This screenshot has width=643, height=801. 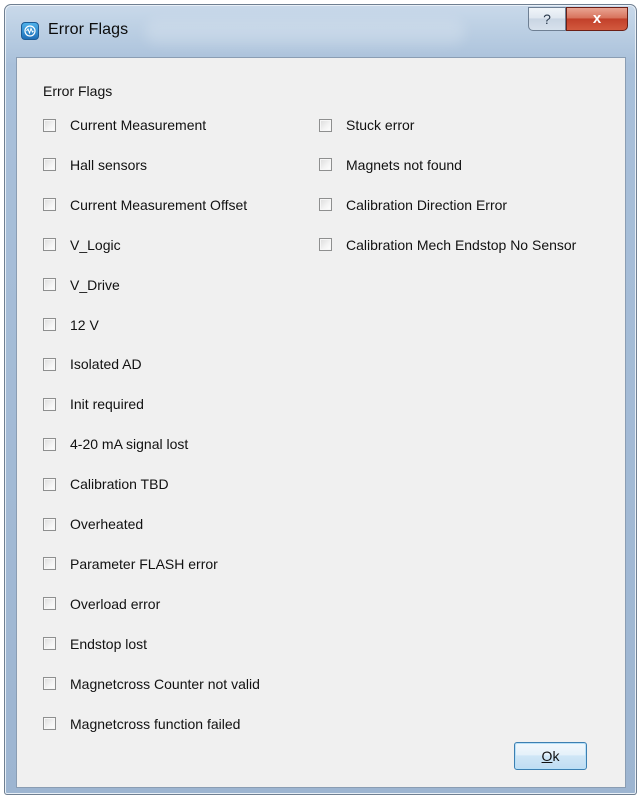 I want to click on flag-checkbox-row: Isolated AD, so click(x=92, y=364).